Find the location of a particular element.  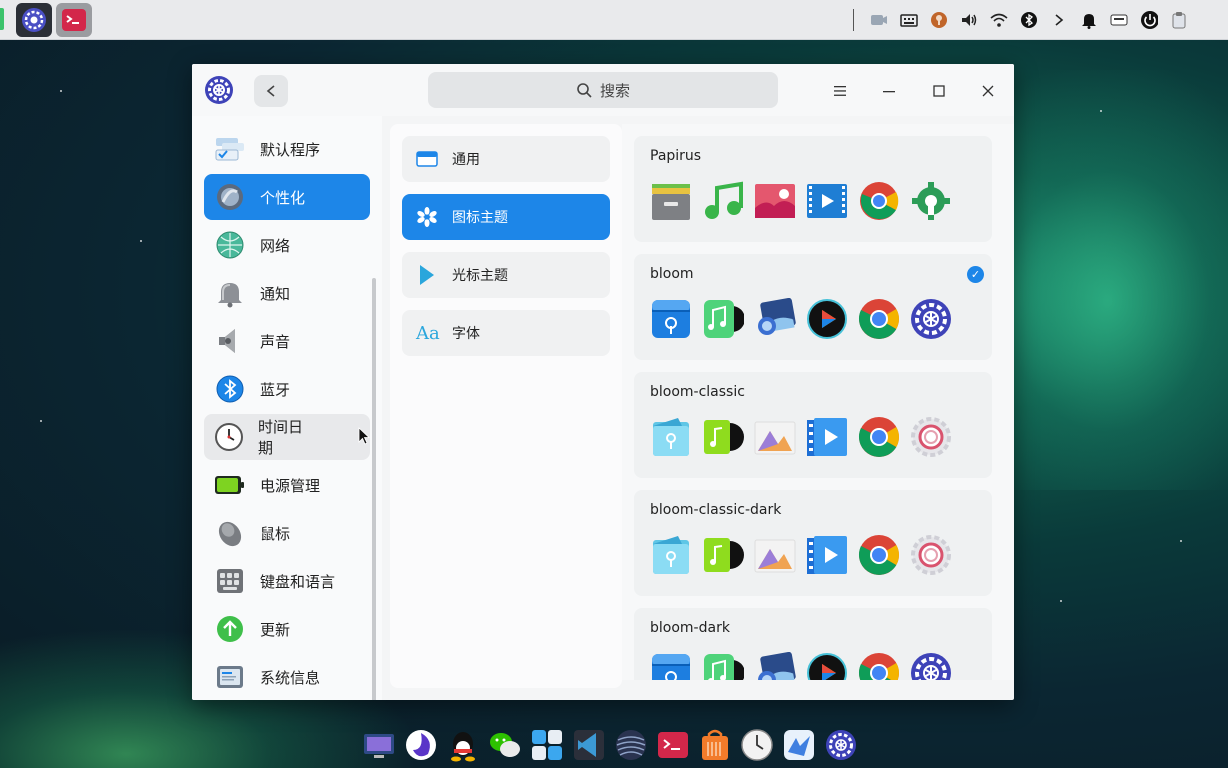

sidebar-item-personalization: 个性化 is located at coordinates (287, 197).